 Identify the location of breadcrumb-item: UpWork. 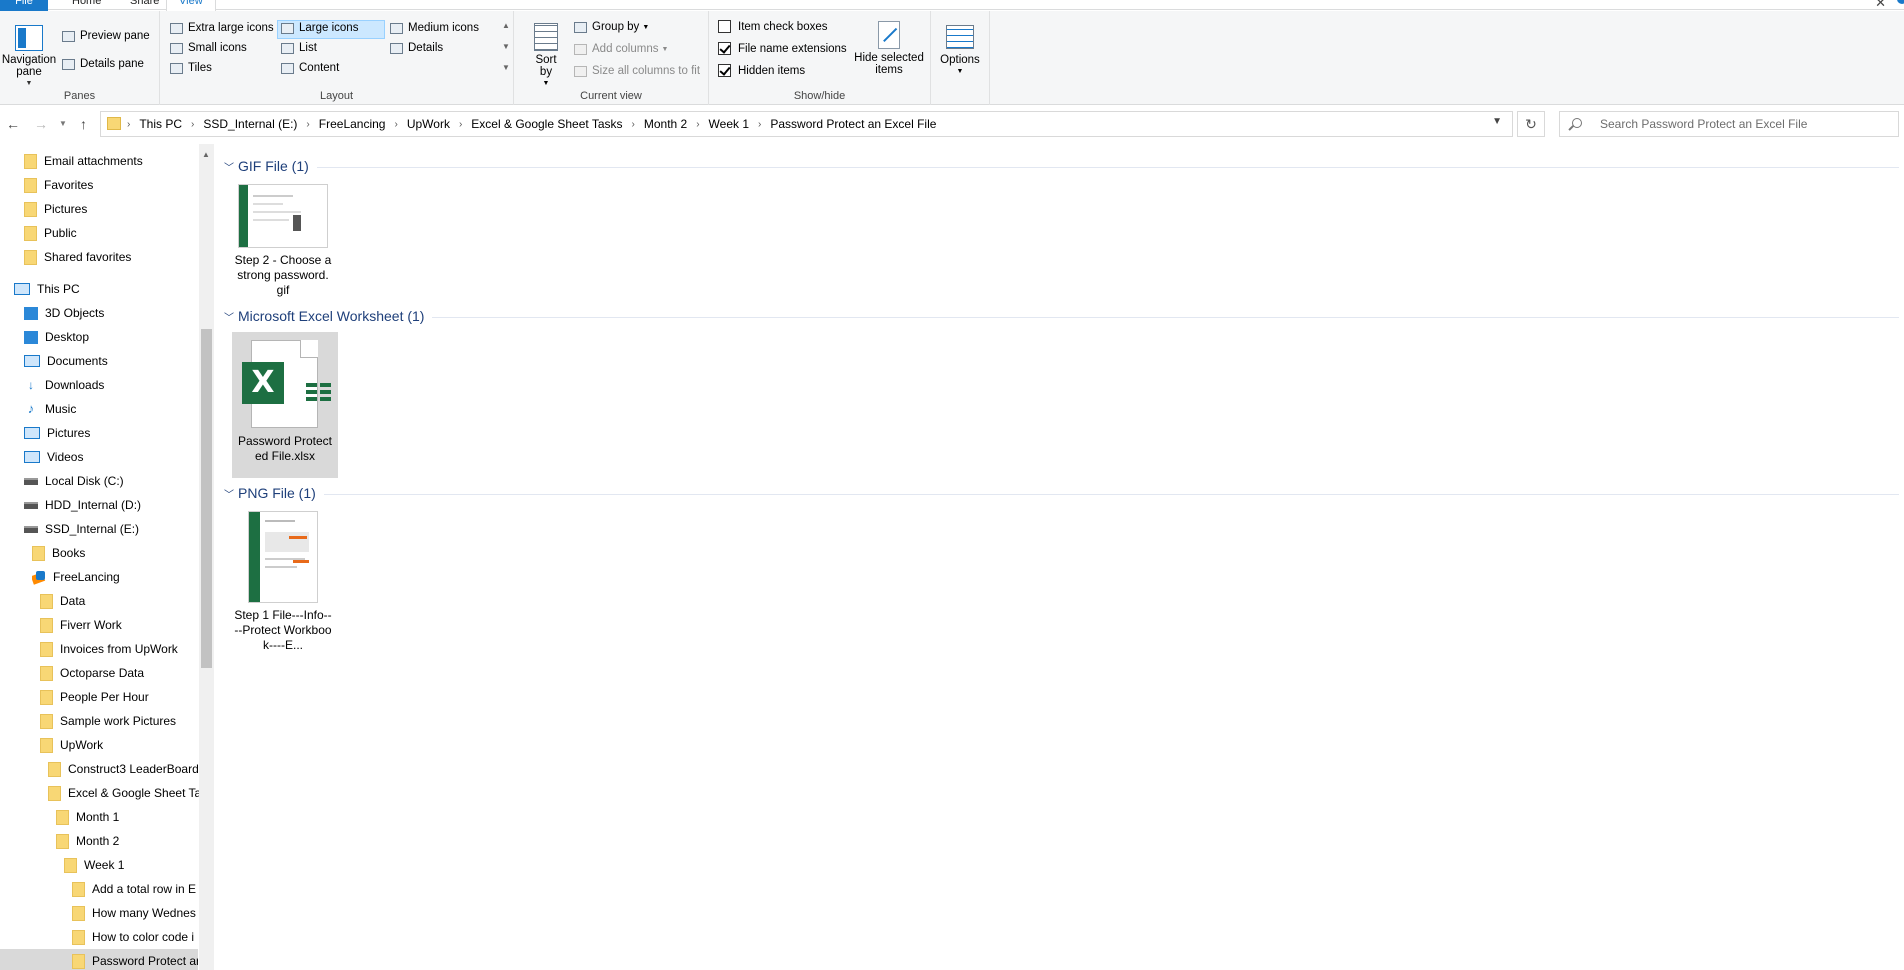
(433, 124).